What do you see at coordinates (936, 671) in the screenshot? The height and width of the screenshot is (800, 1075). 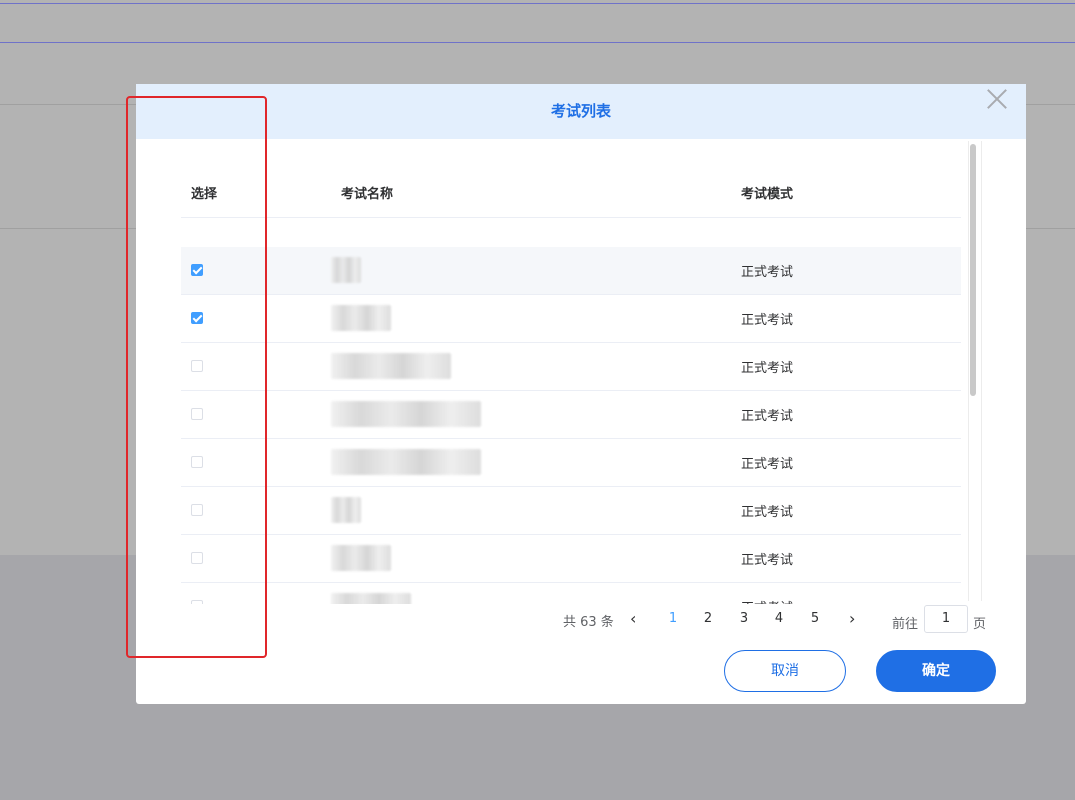 I see `confirm-button: 确定` at bounding box center [936, 671].